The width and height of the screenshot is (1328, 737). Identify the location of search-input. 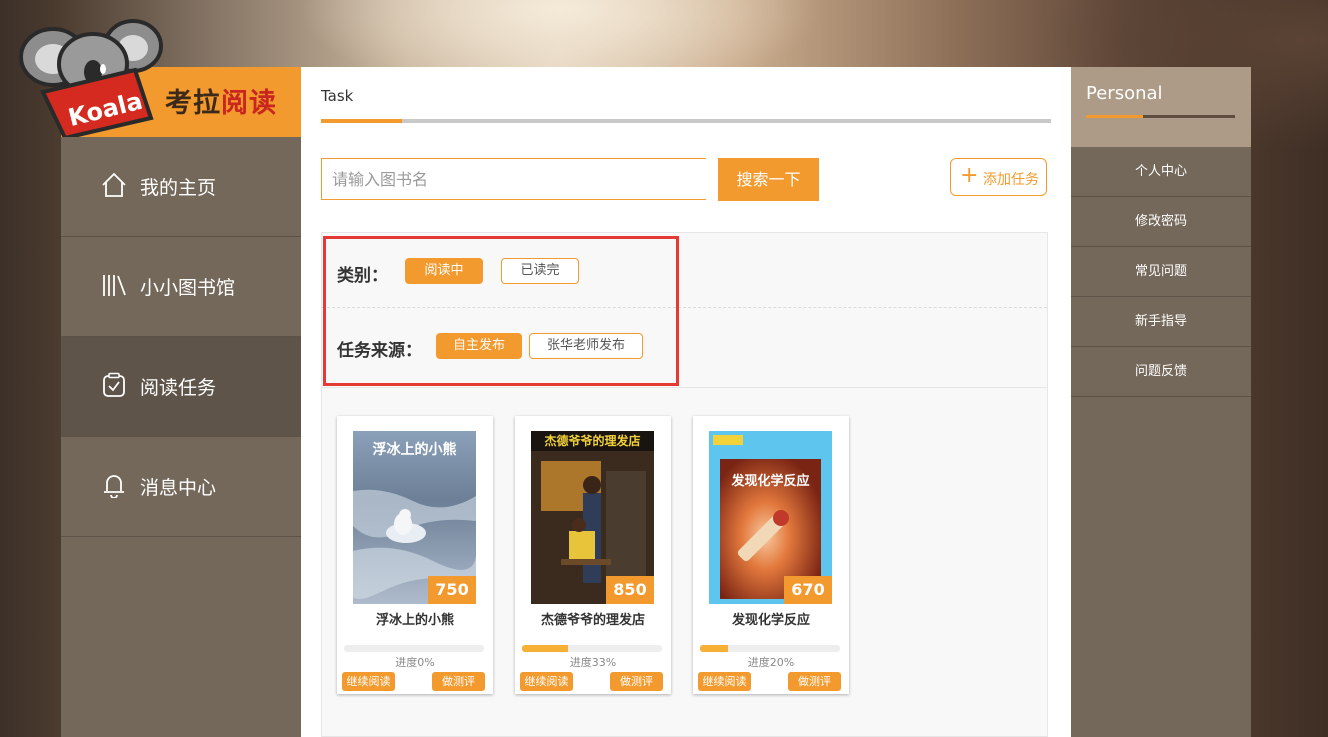
(513, 179).